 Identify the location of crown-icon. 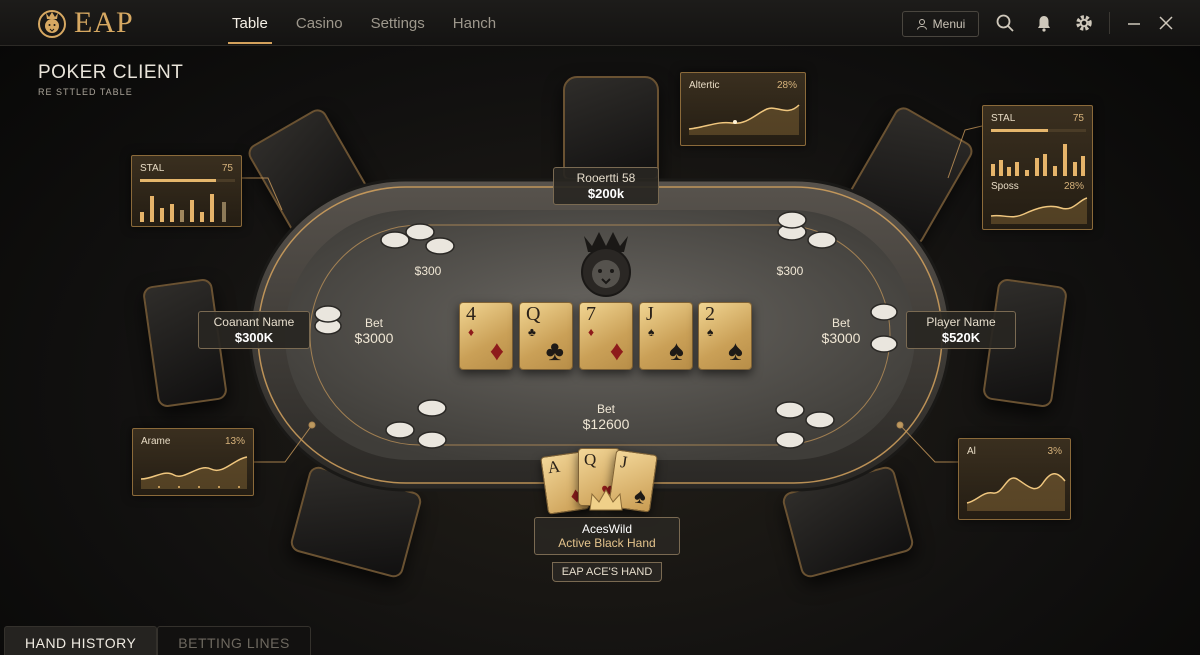
(606, 500).